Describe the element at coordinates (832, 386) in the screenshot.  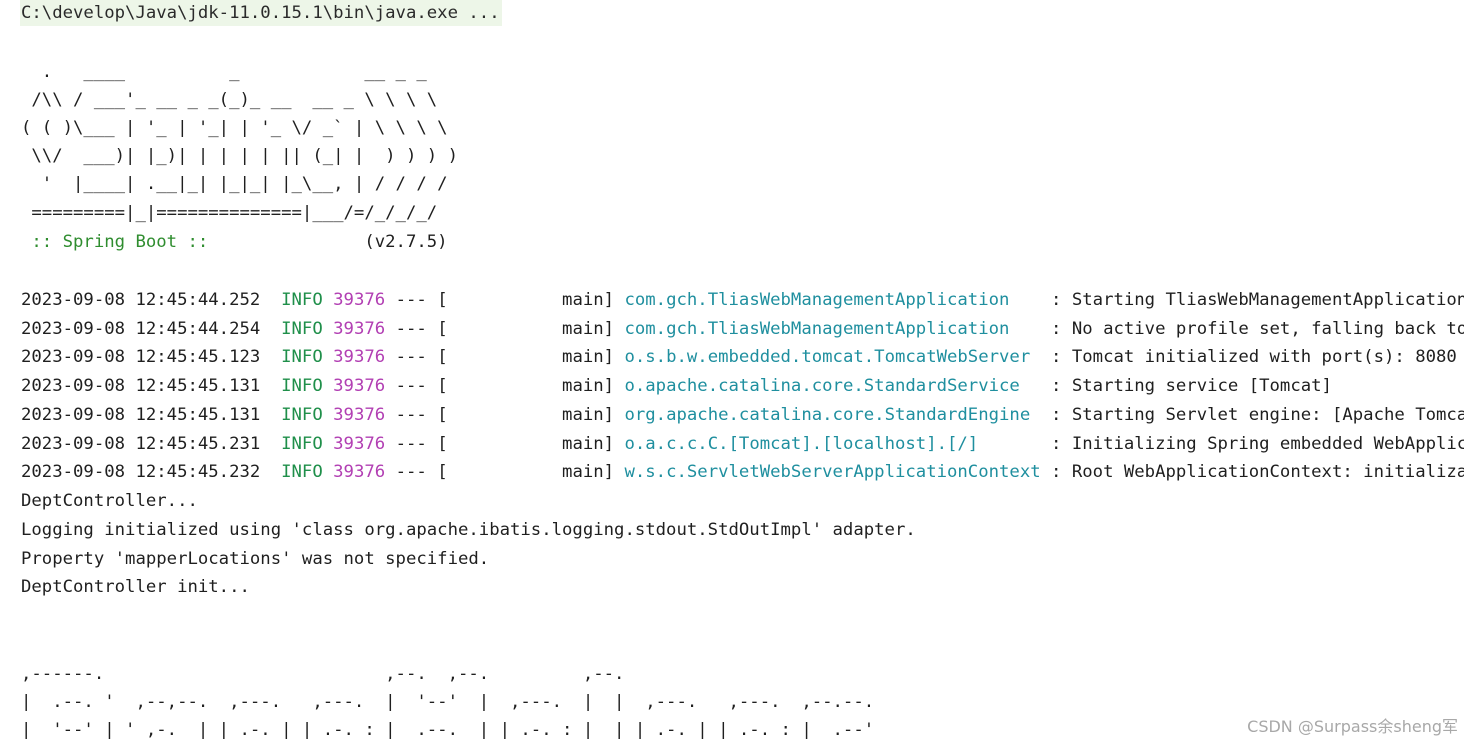
I see `log-logger-link: o.apache.catalina.core.StandardService` at that location.